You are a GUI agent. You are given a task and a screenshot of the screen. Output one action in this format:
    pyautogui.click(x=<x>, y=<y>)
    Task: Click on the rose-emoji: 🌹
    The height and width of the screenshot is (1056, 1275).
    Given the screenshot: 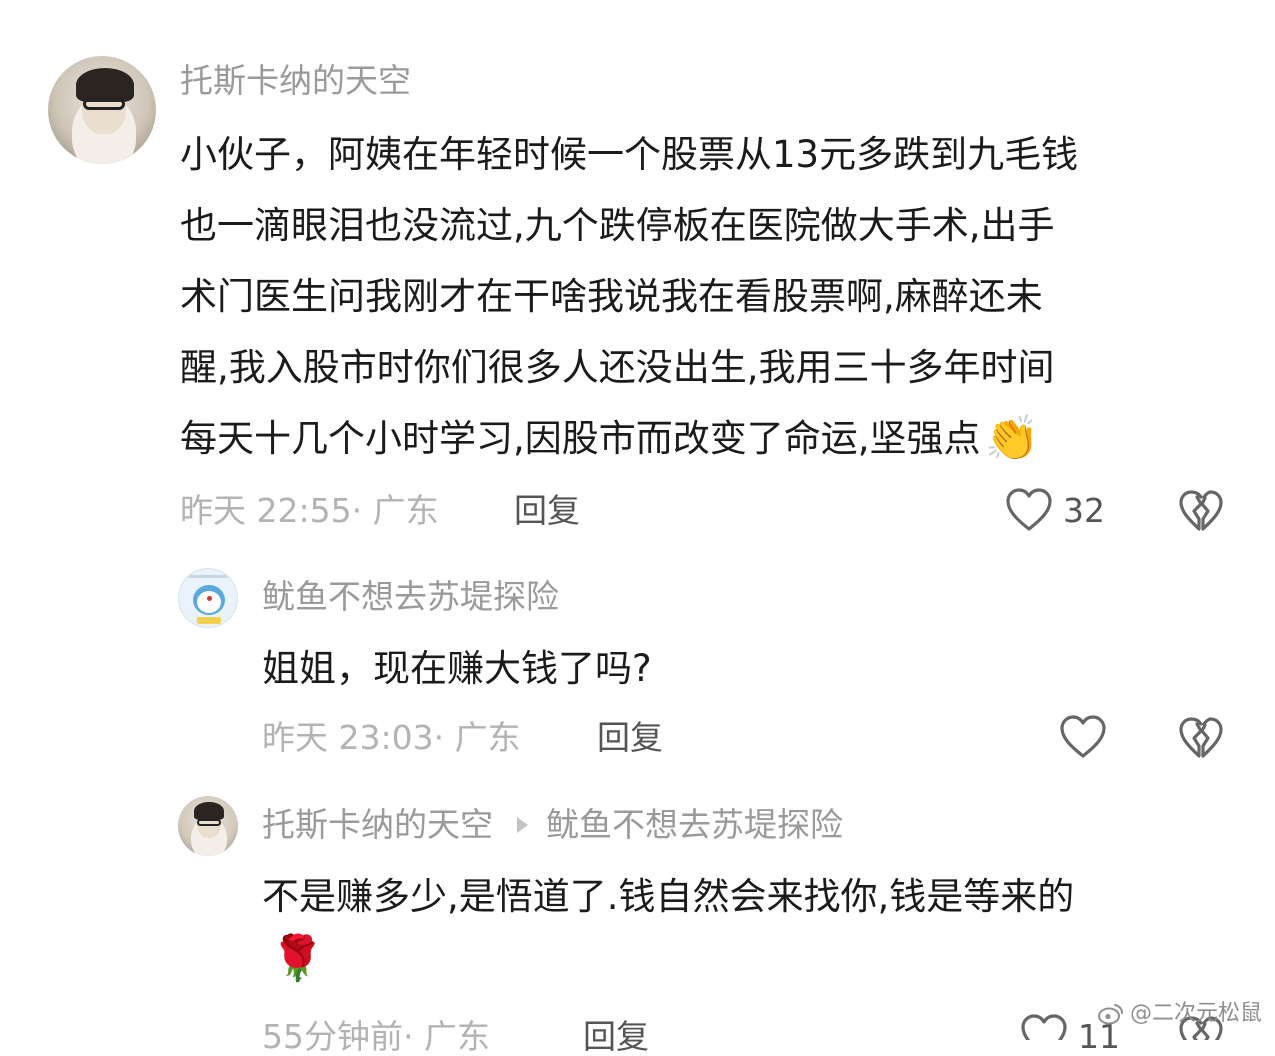 What is the action you would take?
    pyautogui.click(x=297, y=958)
    